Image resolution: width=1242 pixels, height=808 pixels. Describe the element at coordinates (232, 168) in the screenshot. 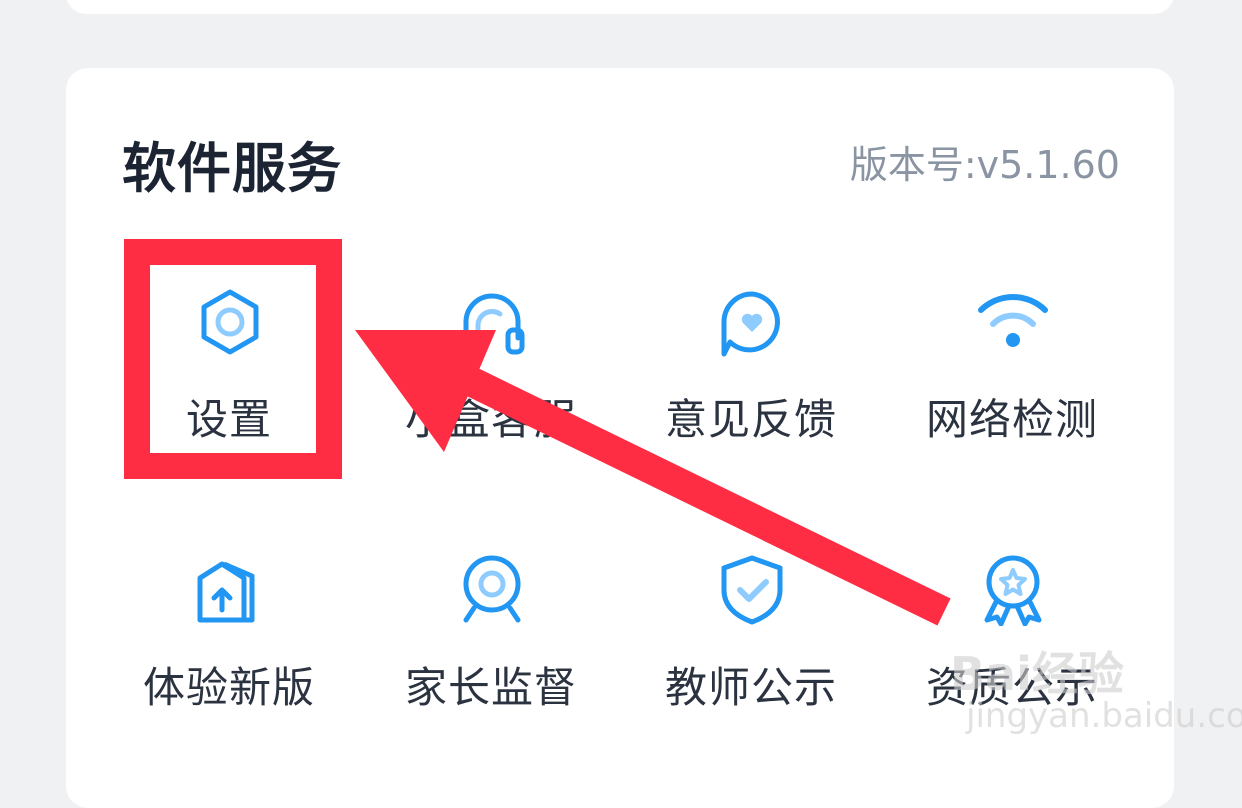

I see `section-title: 软件服务` at that location.